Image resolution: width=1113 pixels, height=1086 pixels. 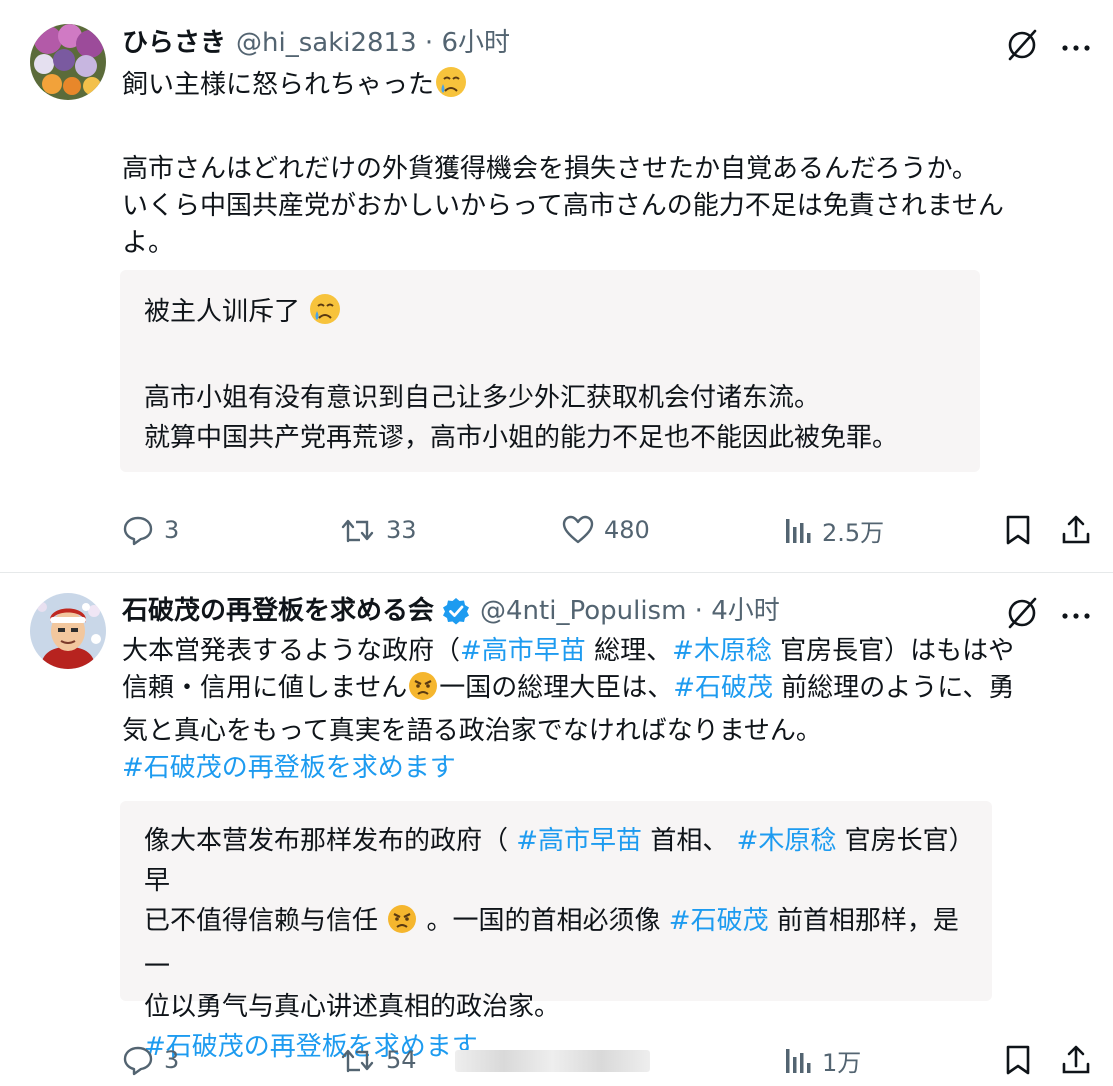 What do you see at coordinates (373, 43) in the screenshot?
I see `handle-and-time: @hi_saki2813 · 6小时` at bounding box center [373, 43].